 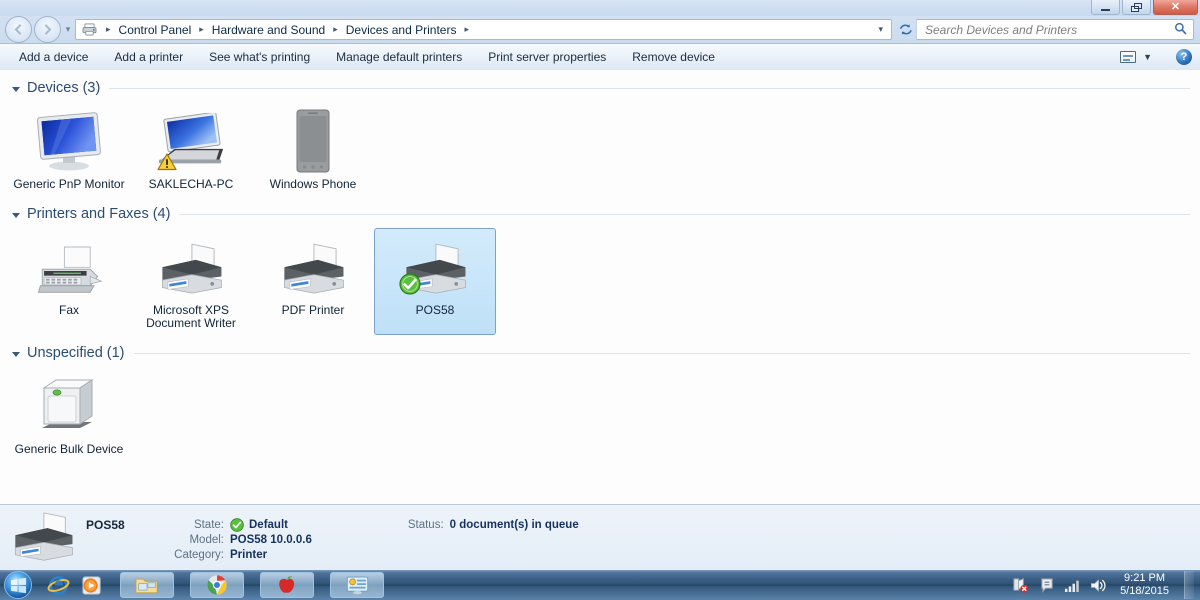 What do you see at coordinates (69, 406) in the screenshot?
I see `bulk-device-icon` at bounding box center [69, 406].